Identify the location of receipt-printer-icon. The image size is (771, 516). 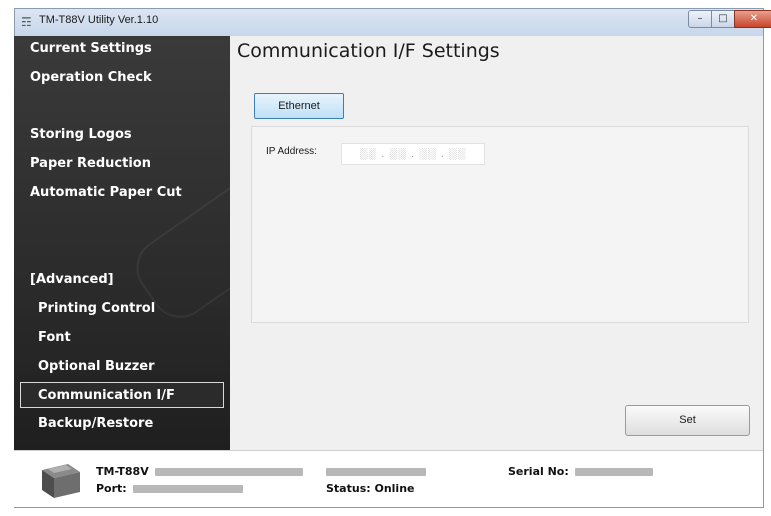
(61, 481).